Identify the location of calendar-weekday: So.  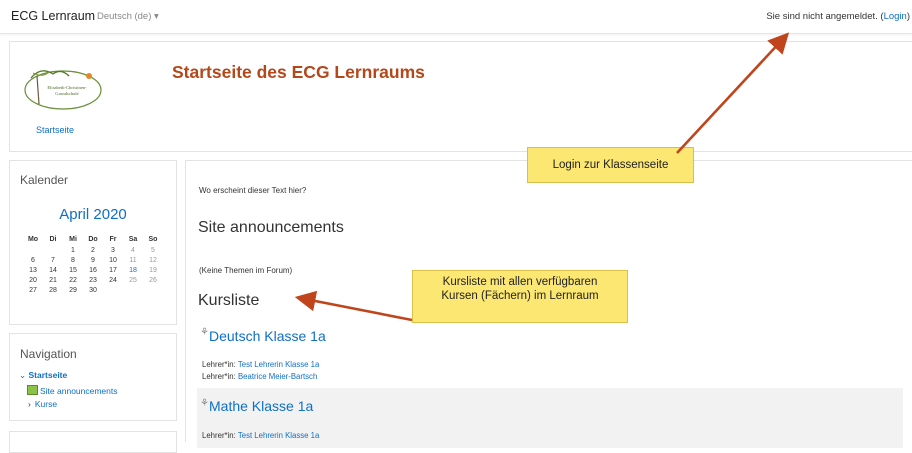
(153, 239).